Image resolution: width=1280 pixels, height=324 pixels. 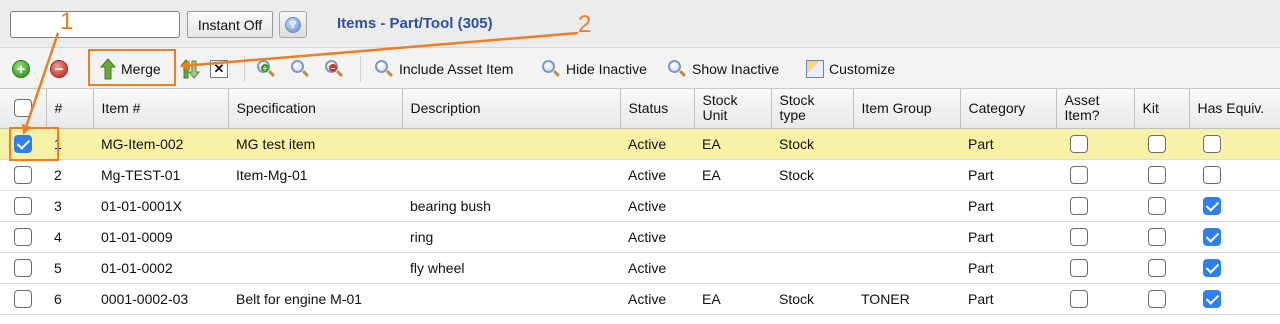 I want to click on top-bar: Instant Off ? Items - Part/Tool (305), so click(x=640, y=24).